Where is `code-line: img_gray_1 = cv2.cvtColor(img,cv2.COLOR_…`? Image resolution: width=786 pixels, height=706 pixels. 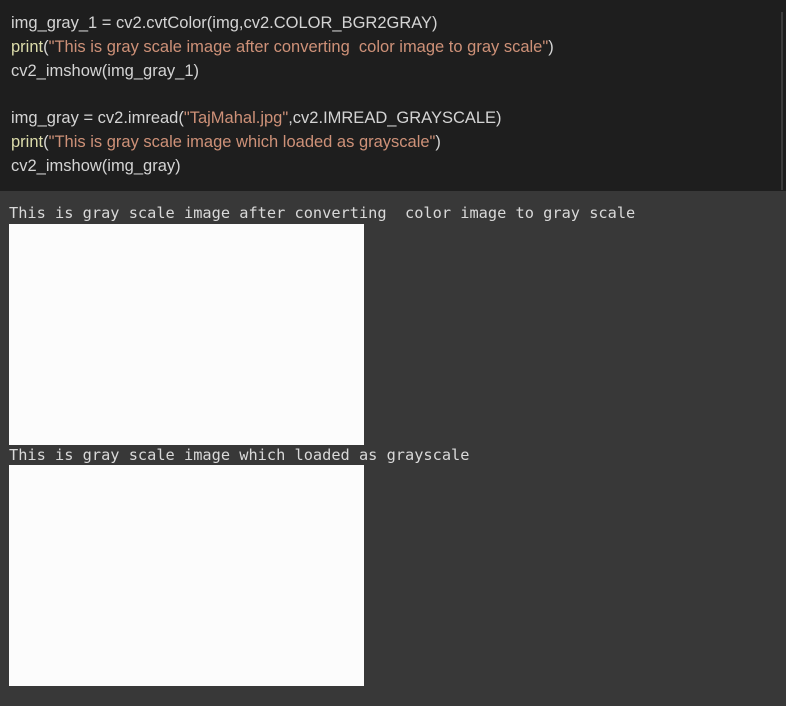 code-line: img_gray_1 = cv2.cvtColor(img,cv2.COLOR_… is located at coordinates (282, 23).